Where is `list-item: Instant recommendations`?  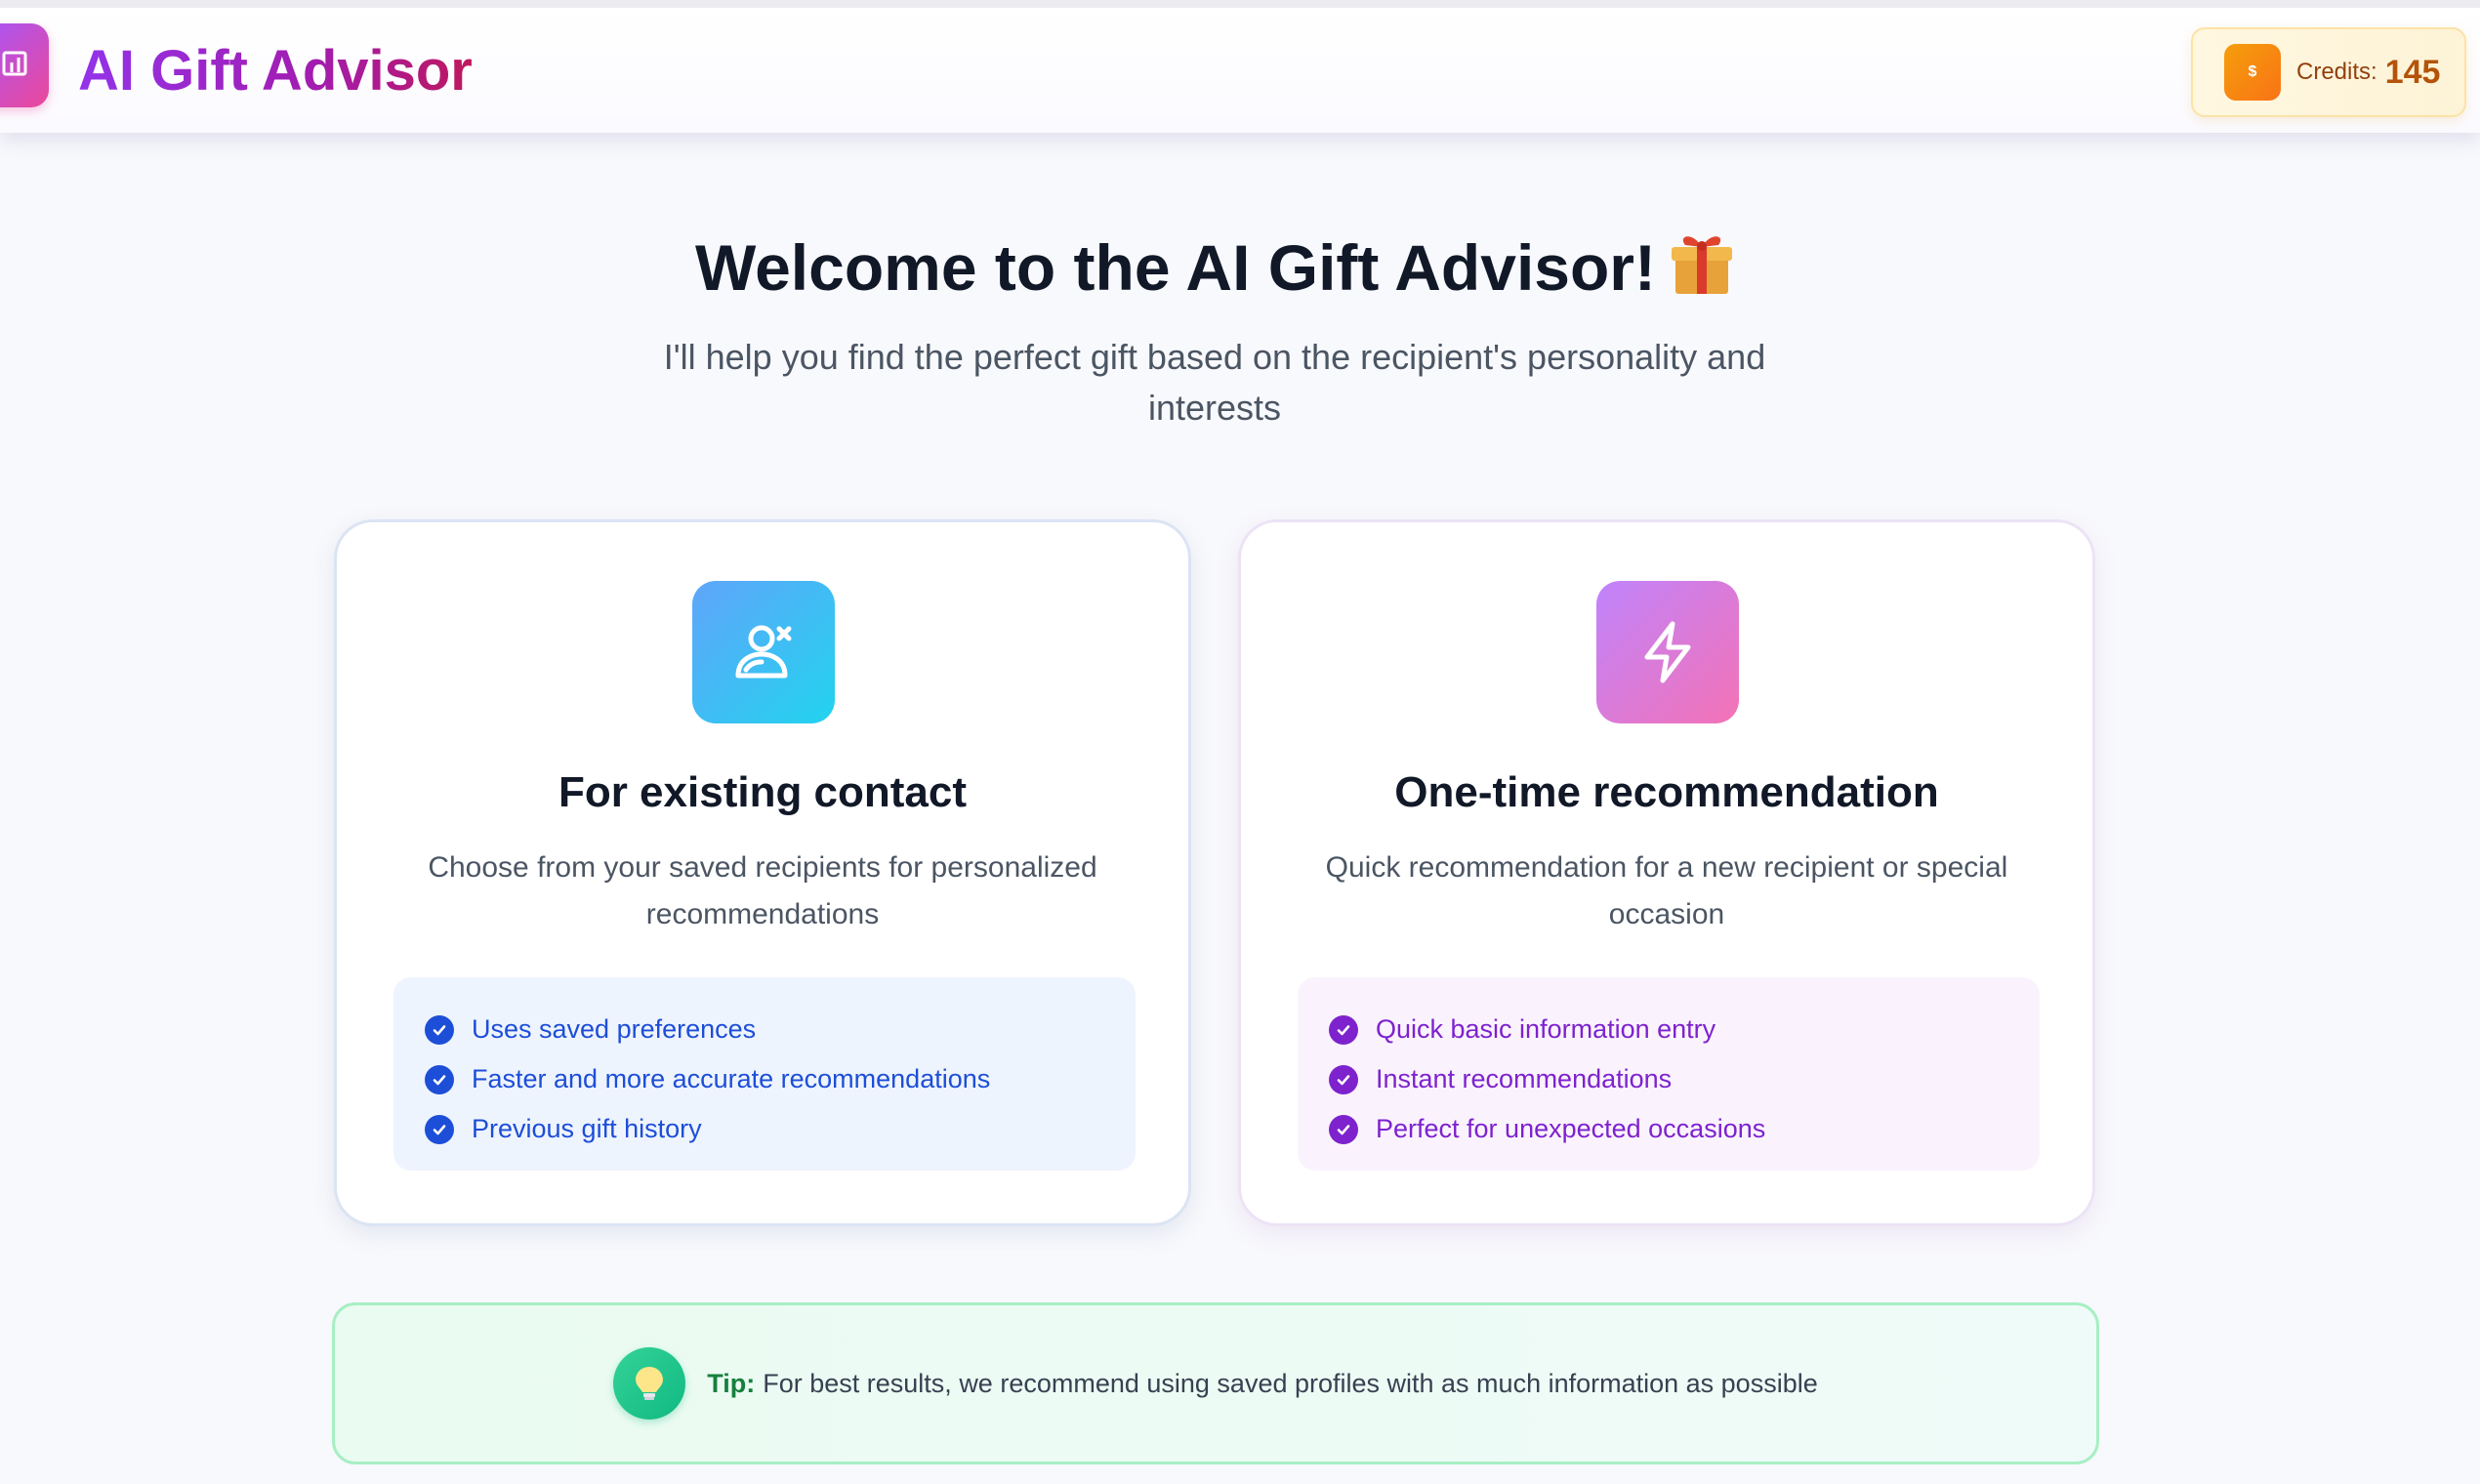
list-item: Instant recommendations is located at coordinates (1668, 1079).